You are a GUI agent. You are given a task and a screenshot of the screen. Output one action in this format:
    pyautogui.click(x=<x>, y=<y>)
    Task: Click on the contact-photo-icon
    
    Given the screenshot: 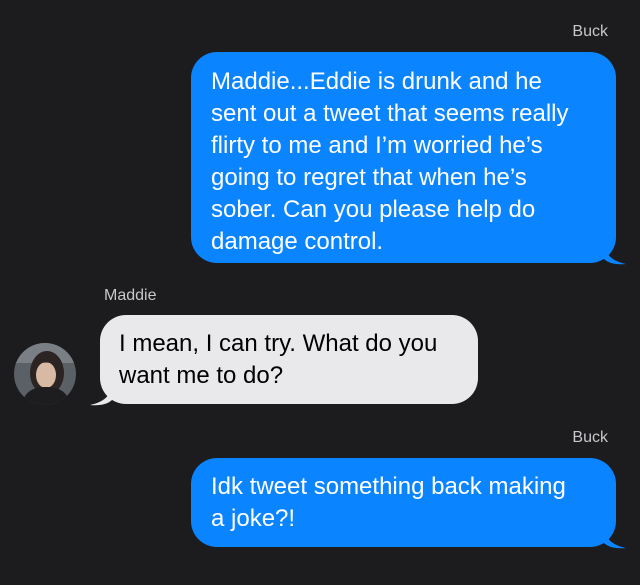 What is the action you would take?
    pyautogui.click(x=45, y=374)
    